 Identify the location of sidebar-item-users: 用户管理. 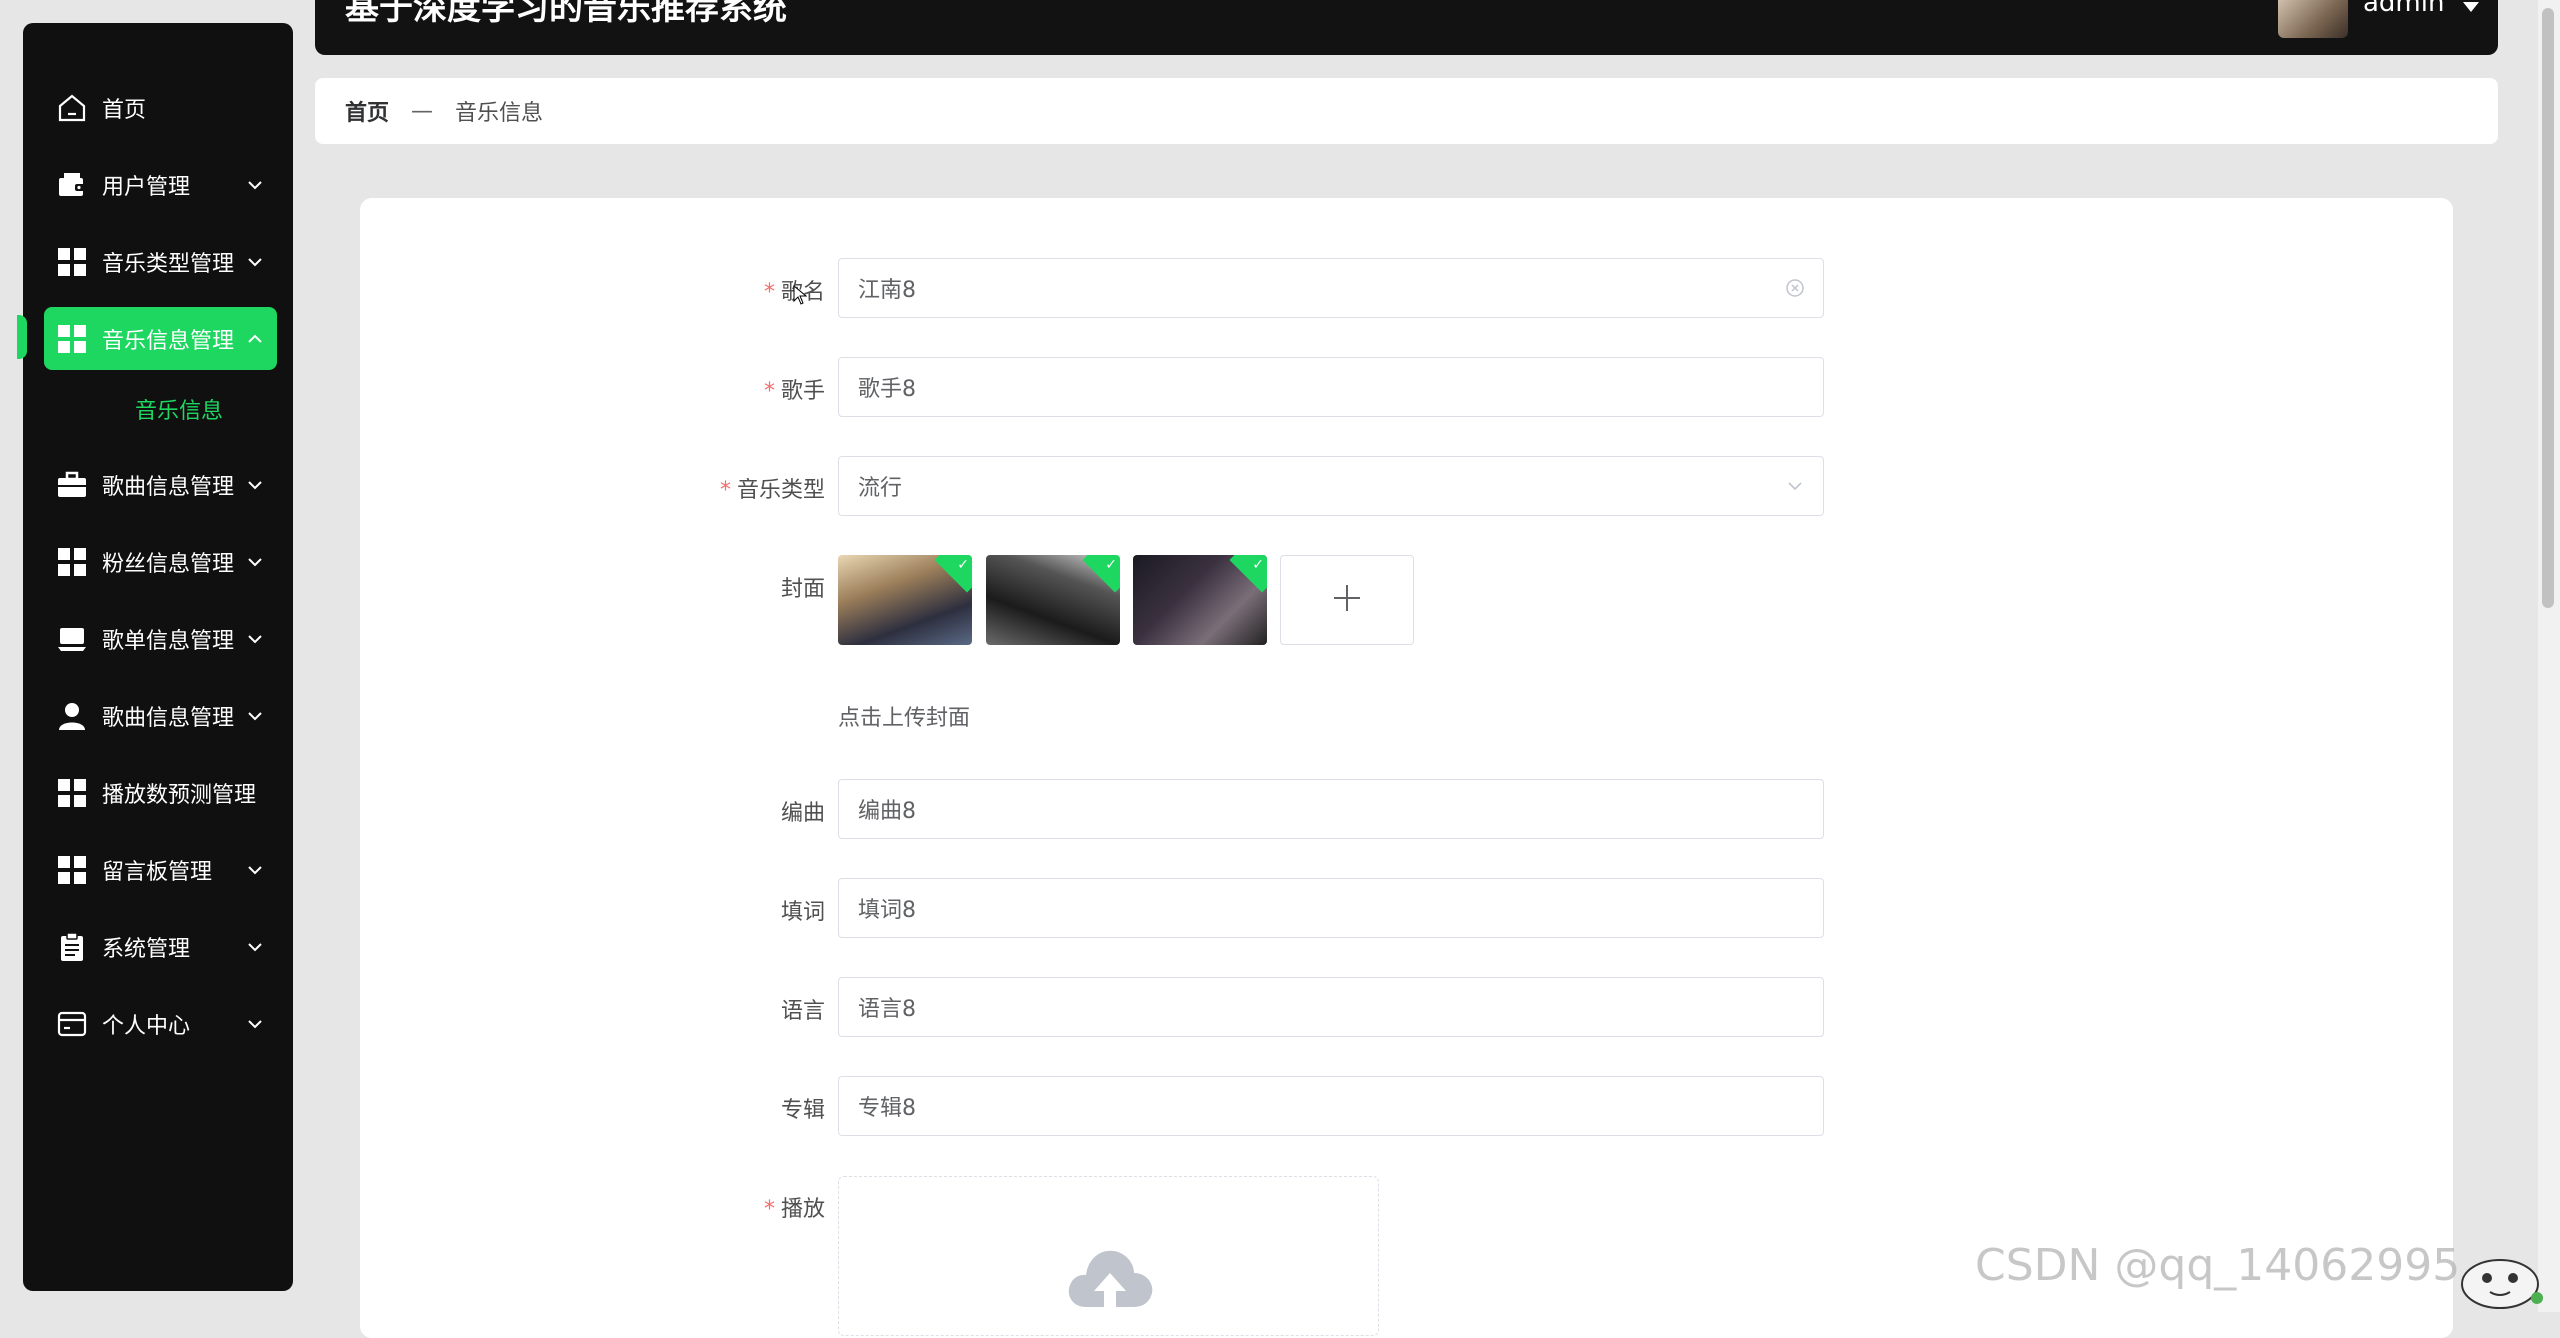
(160, 184).